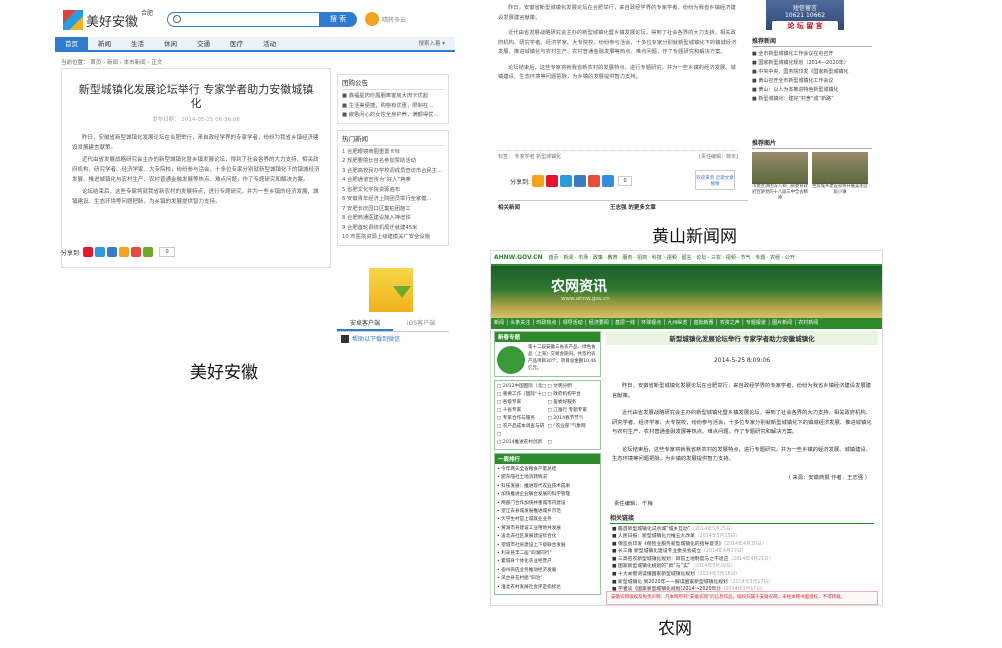 This screenshot has height=648, width=1002. Describe the element at coordinates (573, 419) in the screenshot. I see `topic-link: □ 2014春节节气` at that location.